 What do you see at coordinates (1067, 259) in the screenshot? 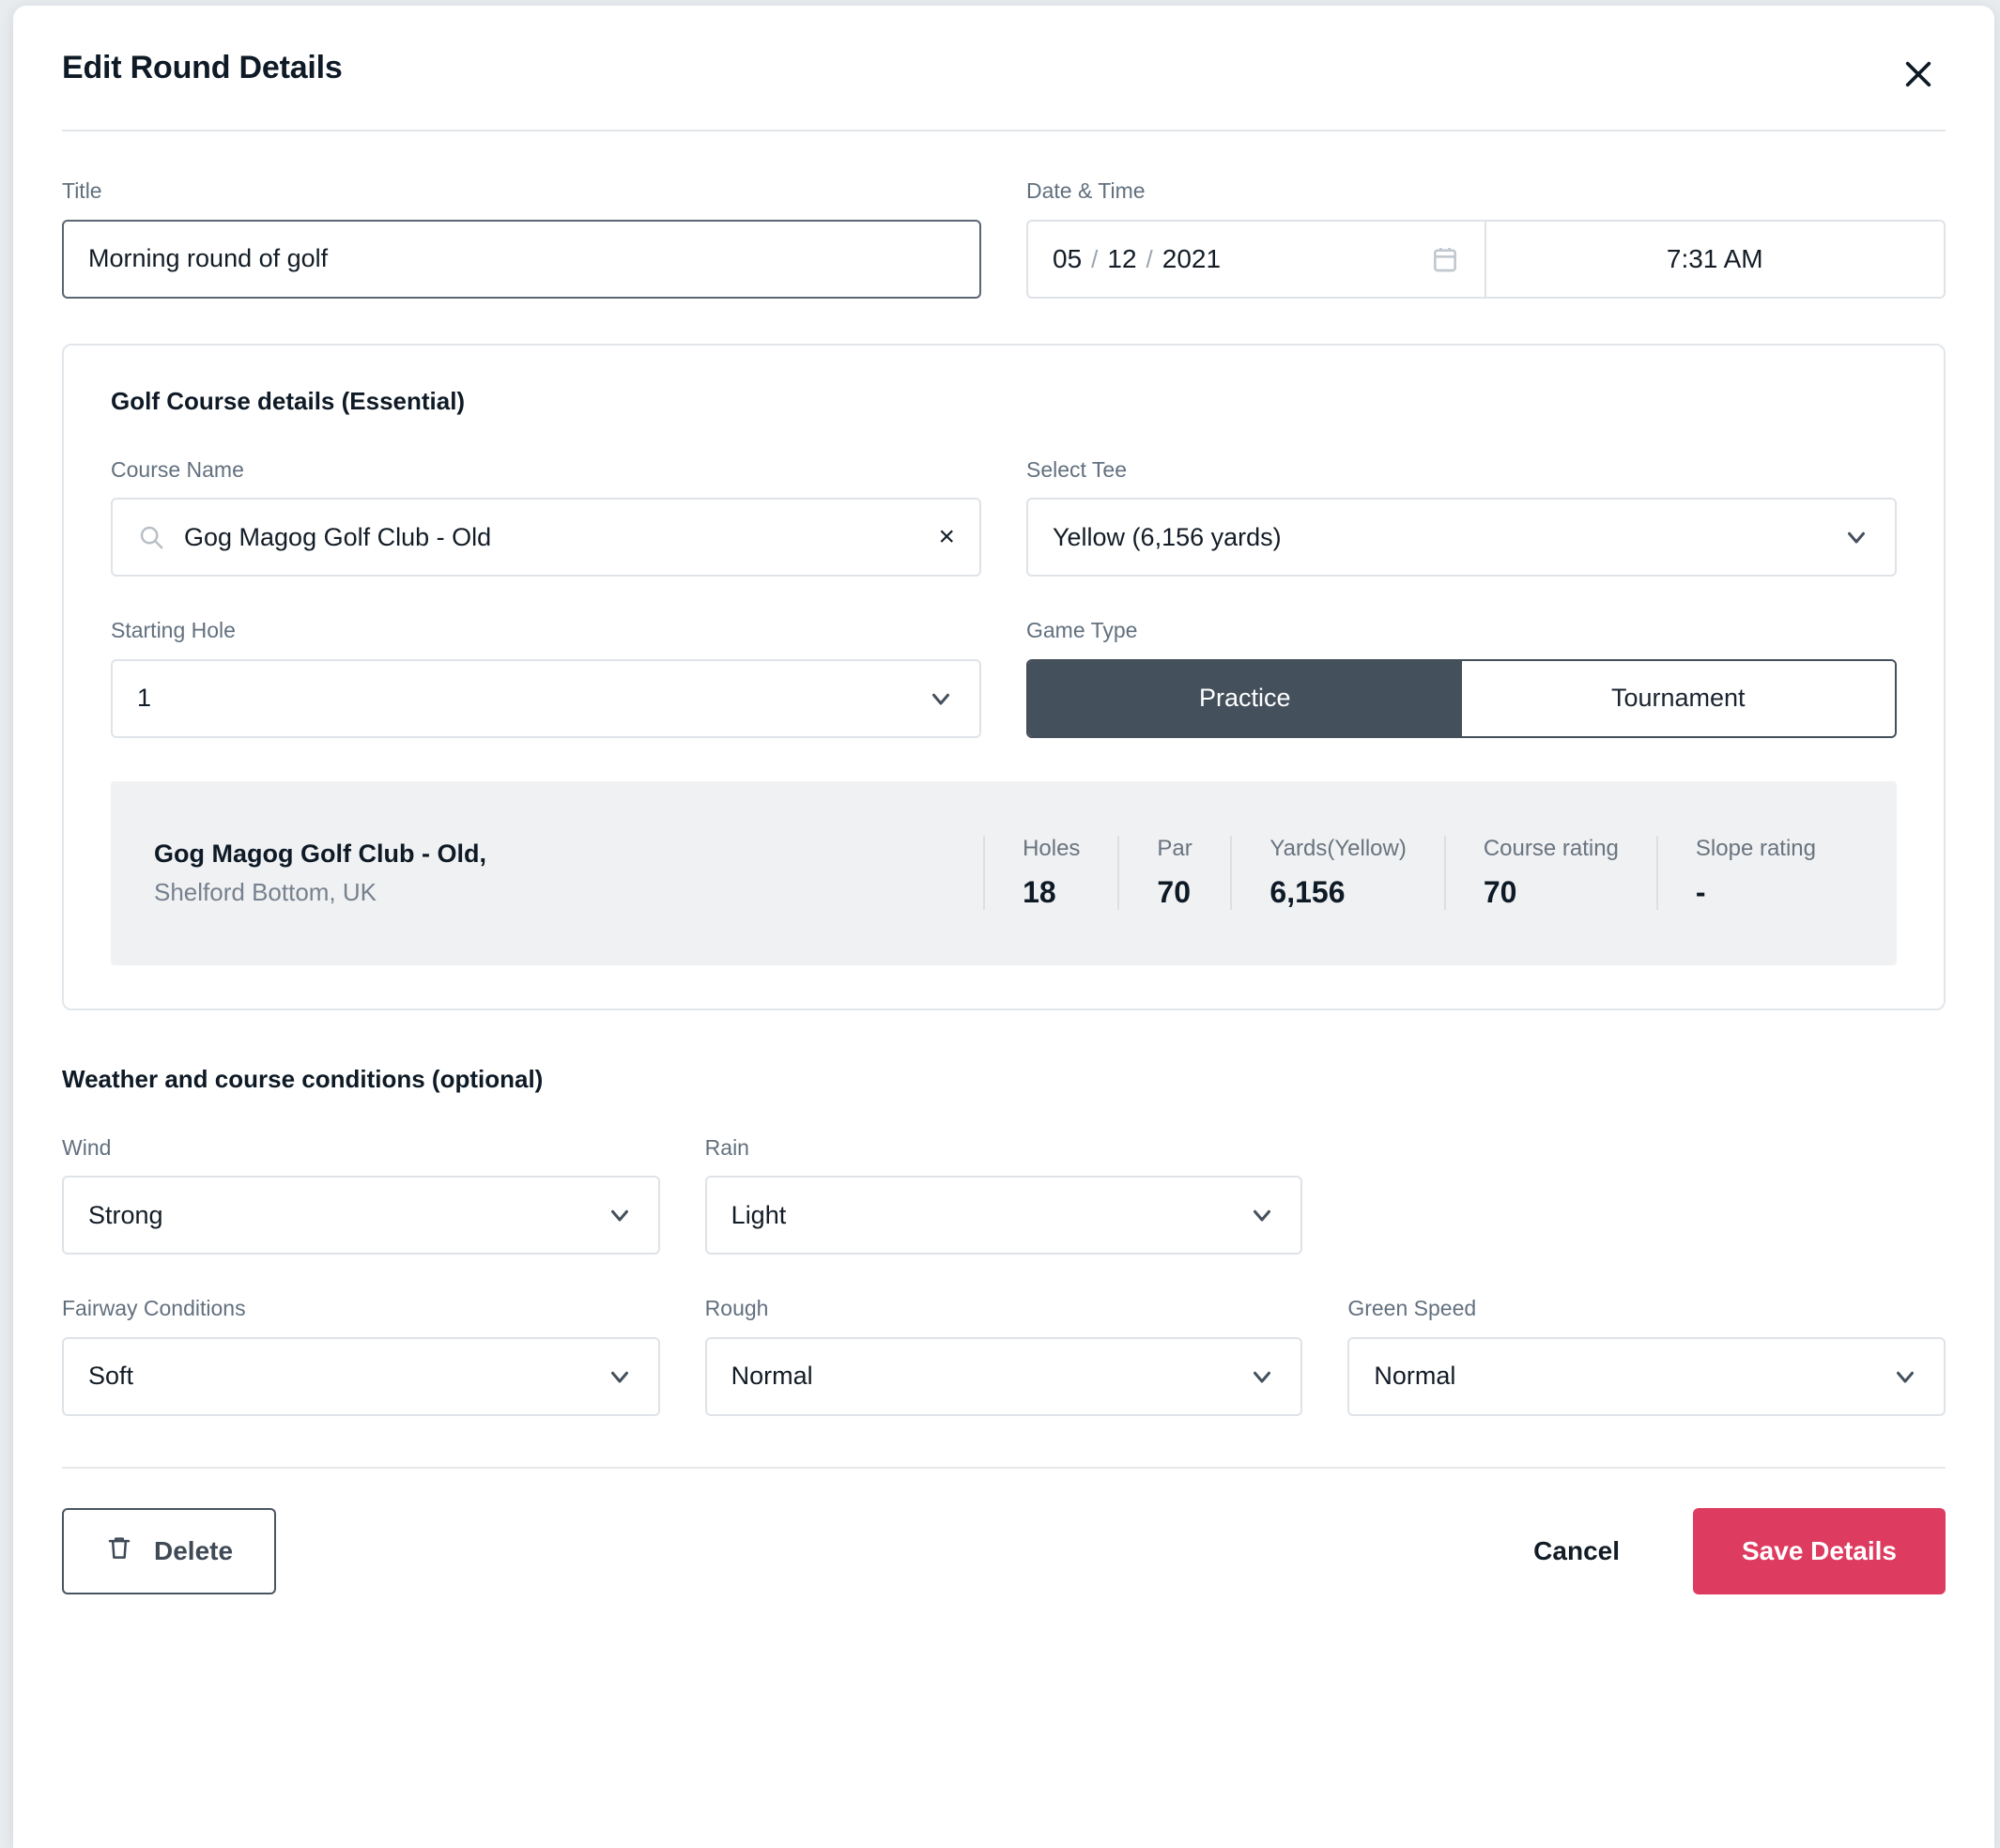
I see `date-month: 05` at bounding box center [1067, 259].